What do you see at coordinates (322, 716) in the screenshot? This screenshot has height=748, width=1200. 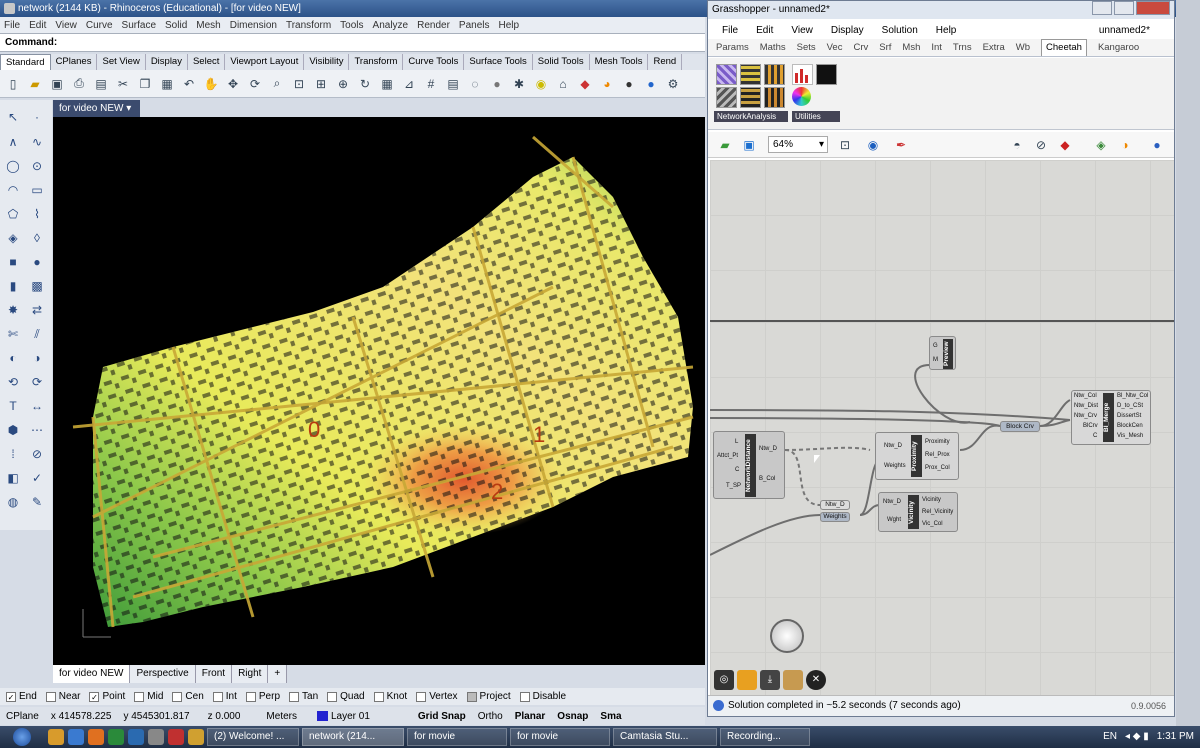 I see `layer-swatch-icon` at bounding box center [322, 716].